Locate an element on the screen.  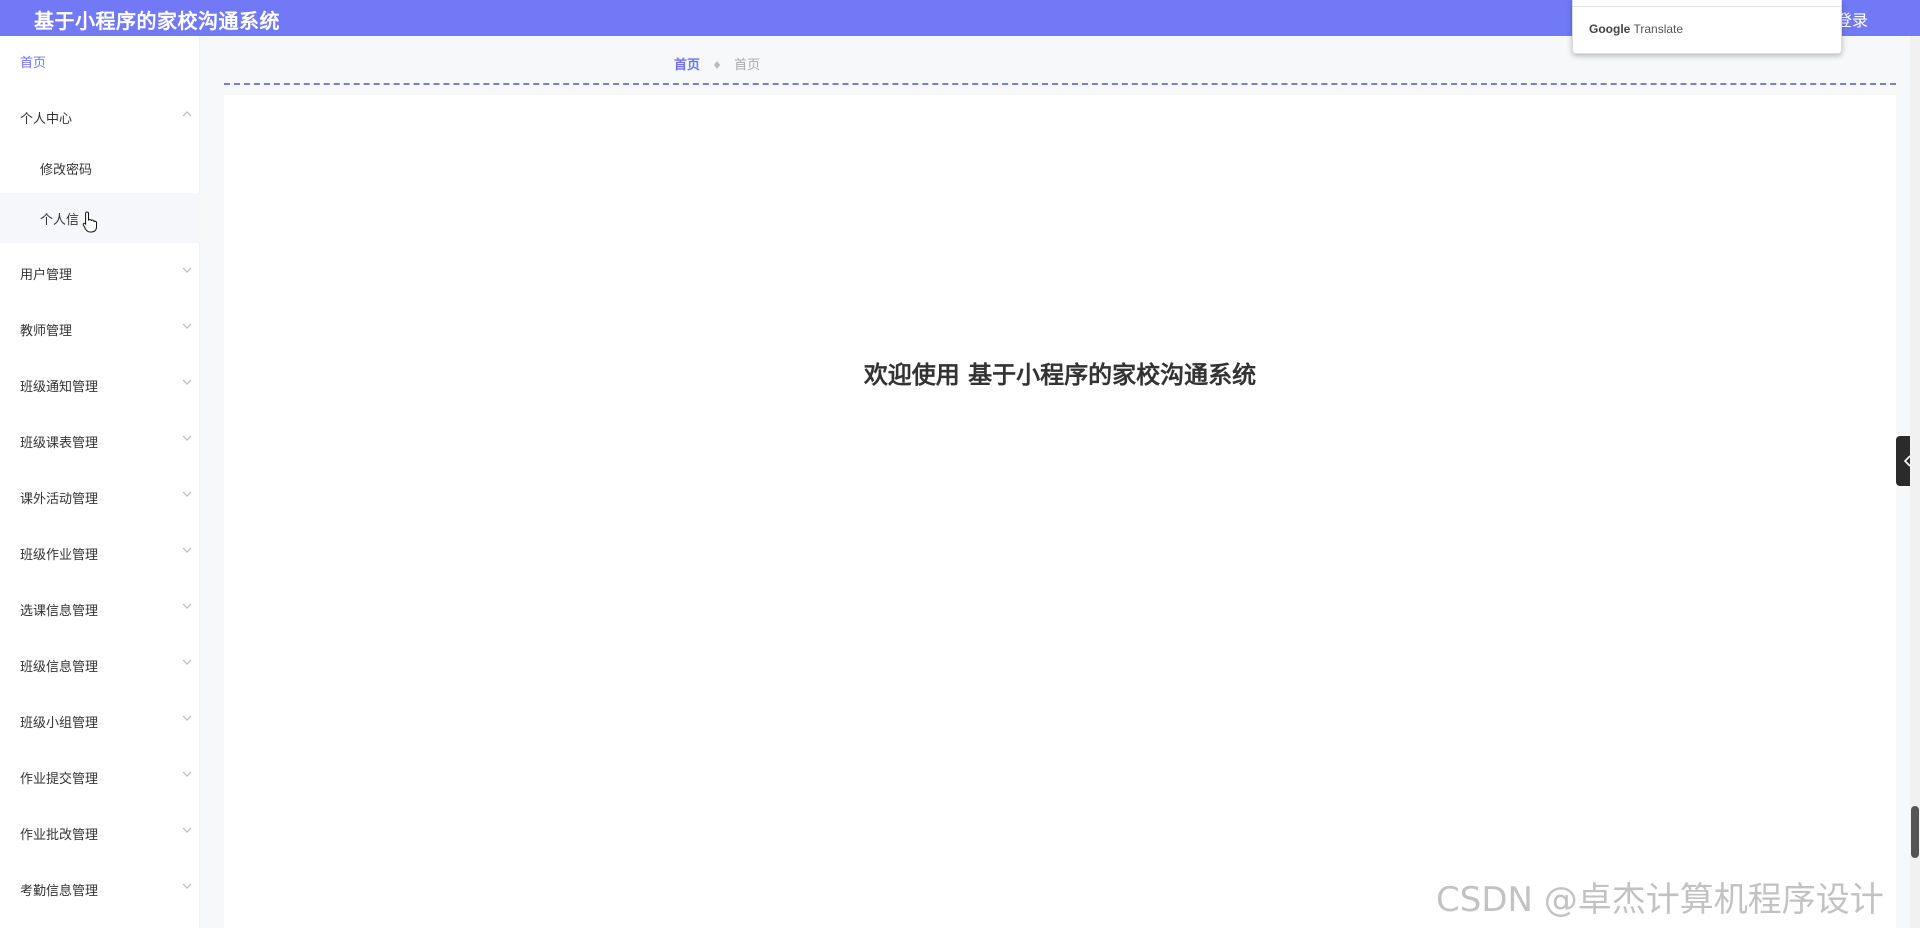
sidebar-item-class-homework: 班级作业管理 is located at coordinates (100, 553).